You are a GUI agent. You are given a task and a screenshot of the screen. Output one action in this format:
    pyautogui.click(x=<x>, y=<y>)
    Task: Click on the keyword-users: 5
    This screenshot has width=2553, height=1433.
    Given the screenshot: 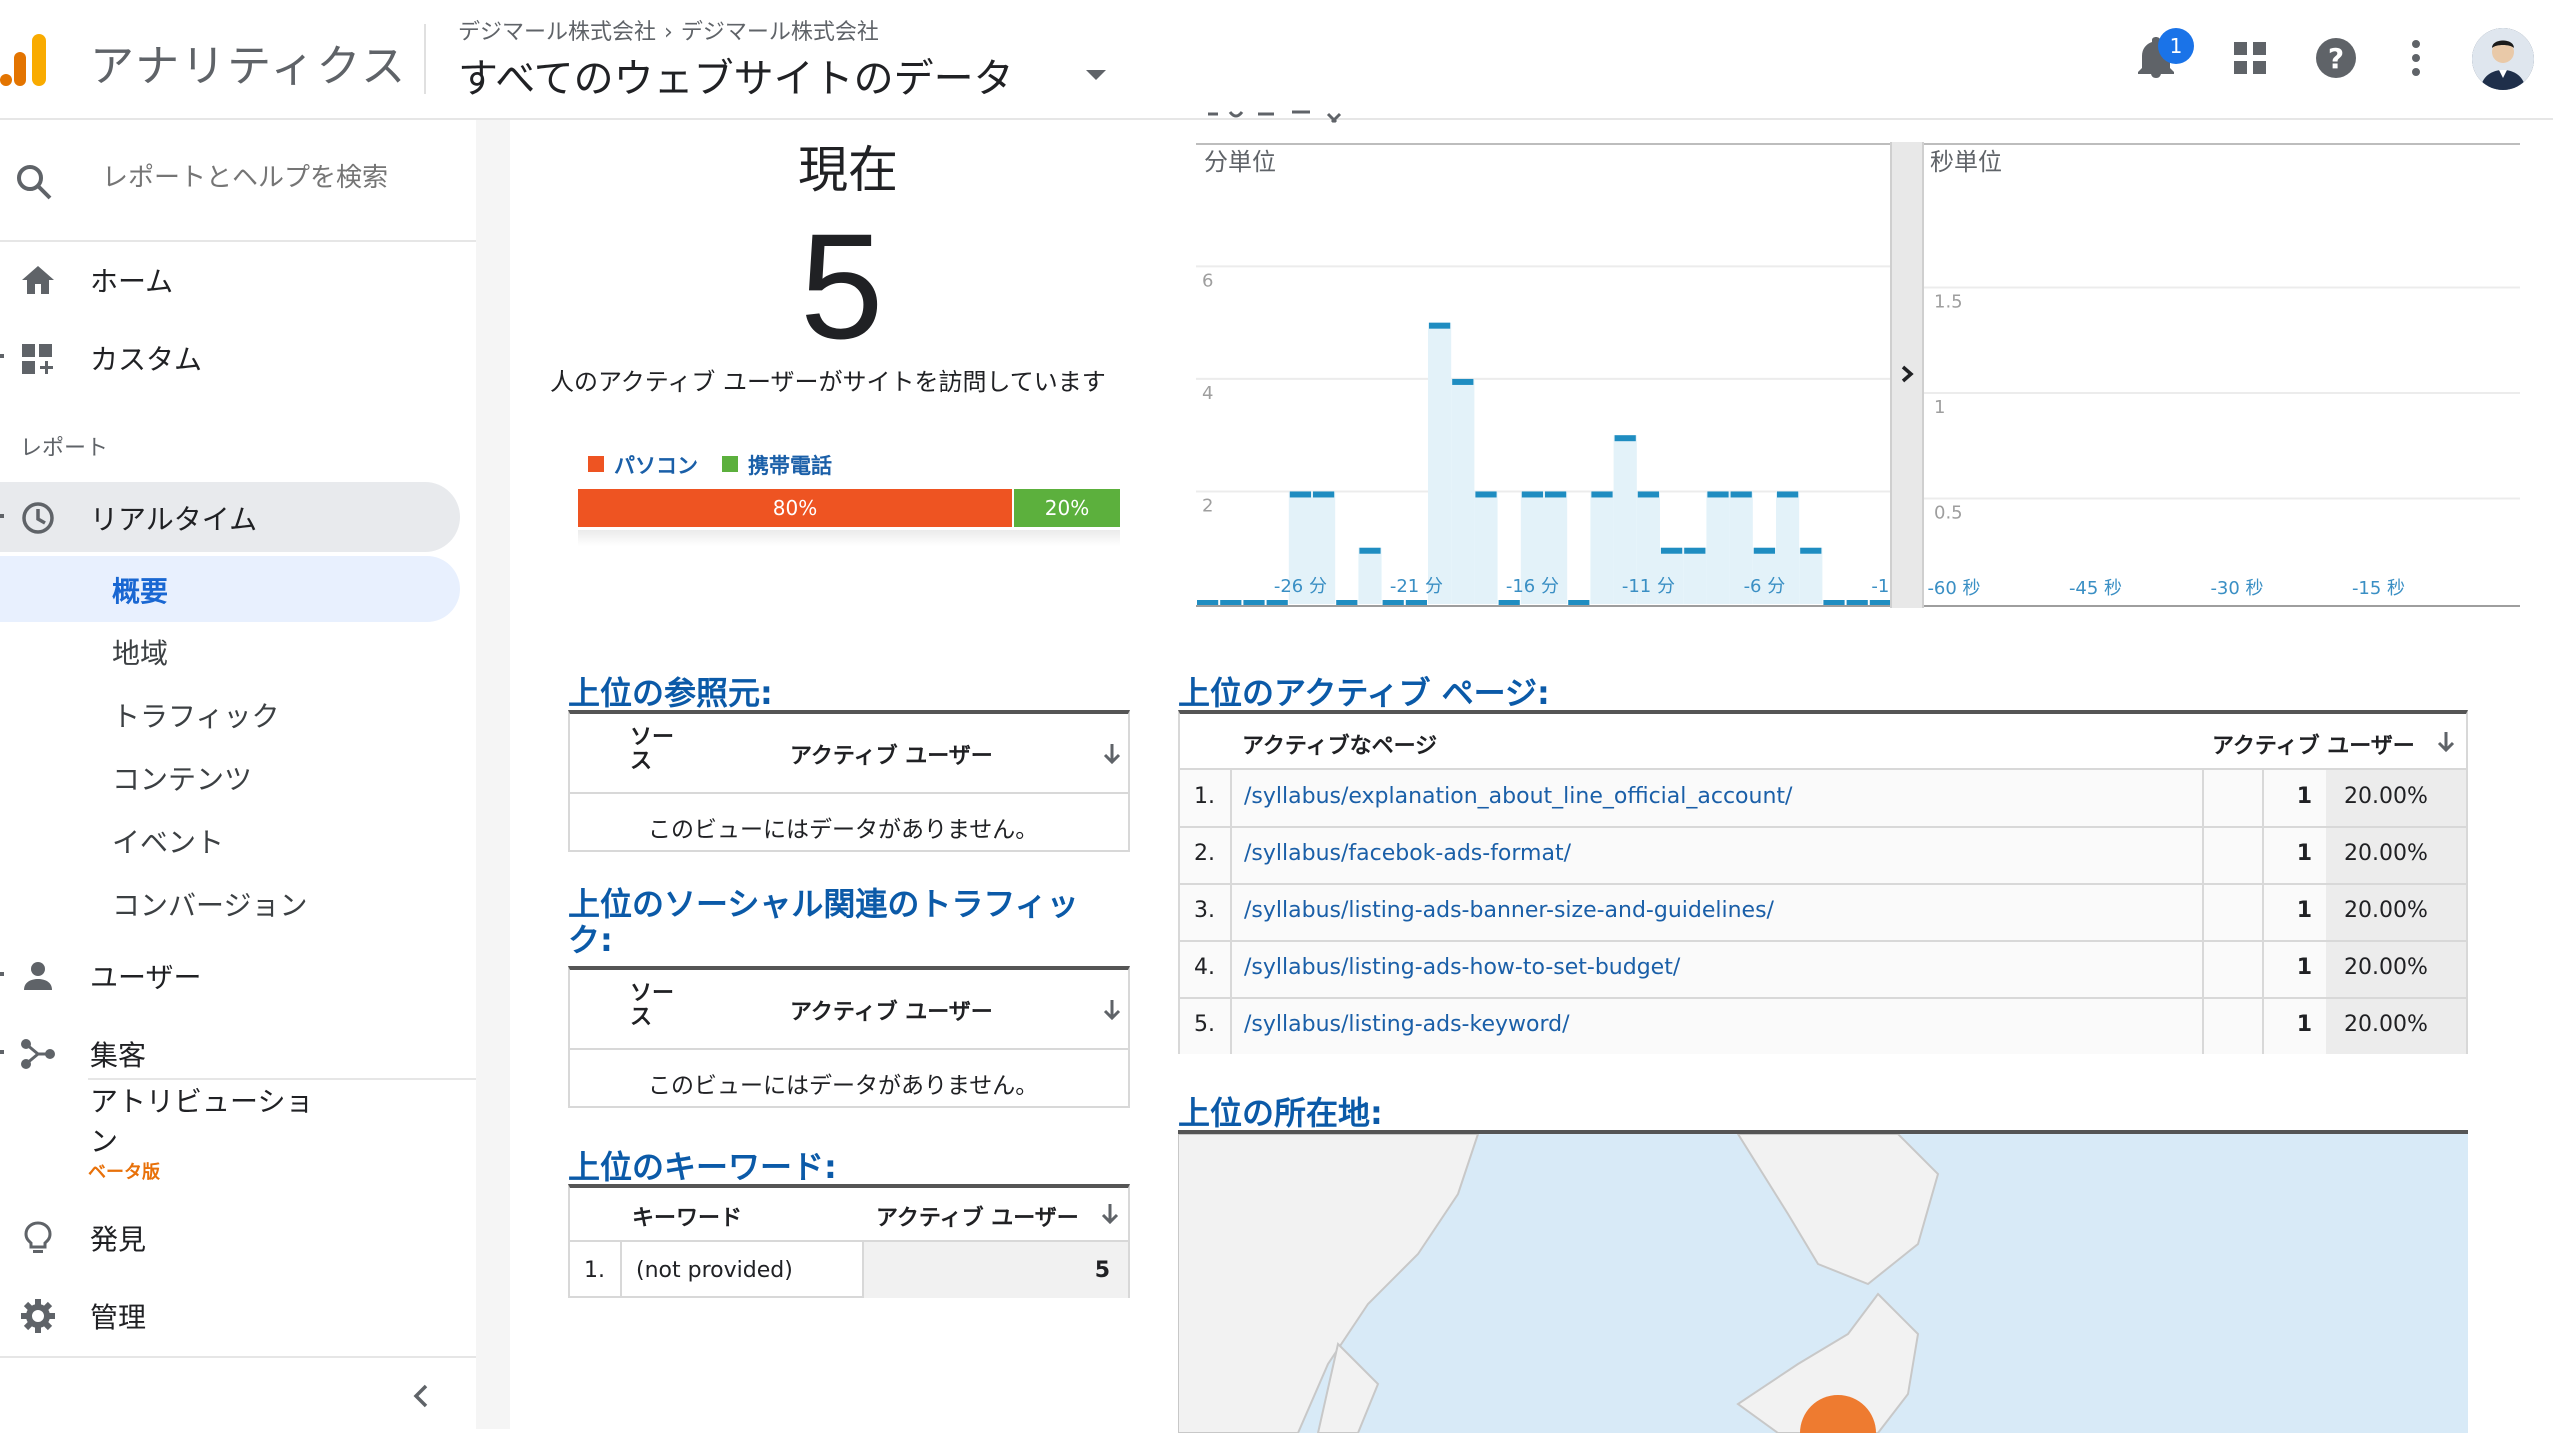 What is the action you would take?
    pyautogui.click(x=1102, y=1270)
    